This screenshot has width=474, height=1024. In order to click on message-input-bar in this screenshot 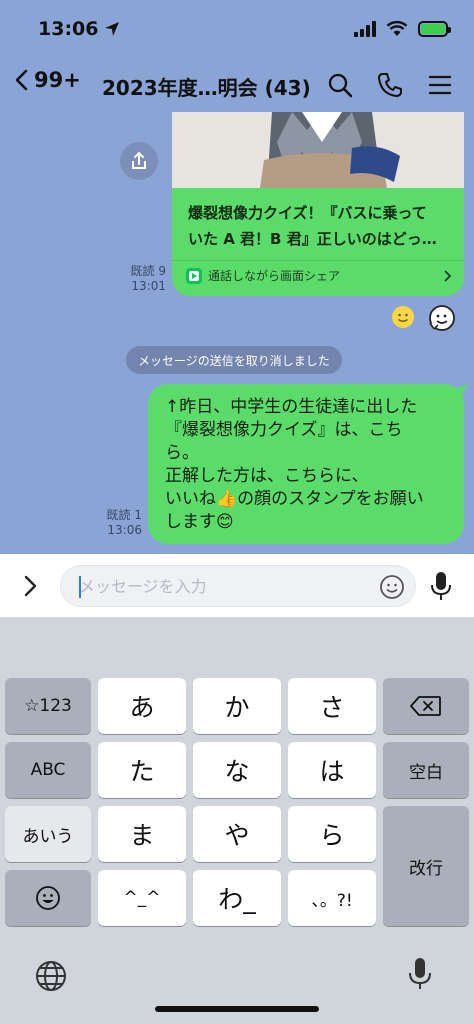, I will do `click(237, 586)`.